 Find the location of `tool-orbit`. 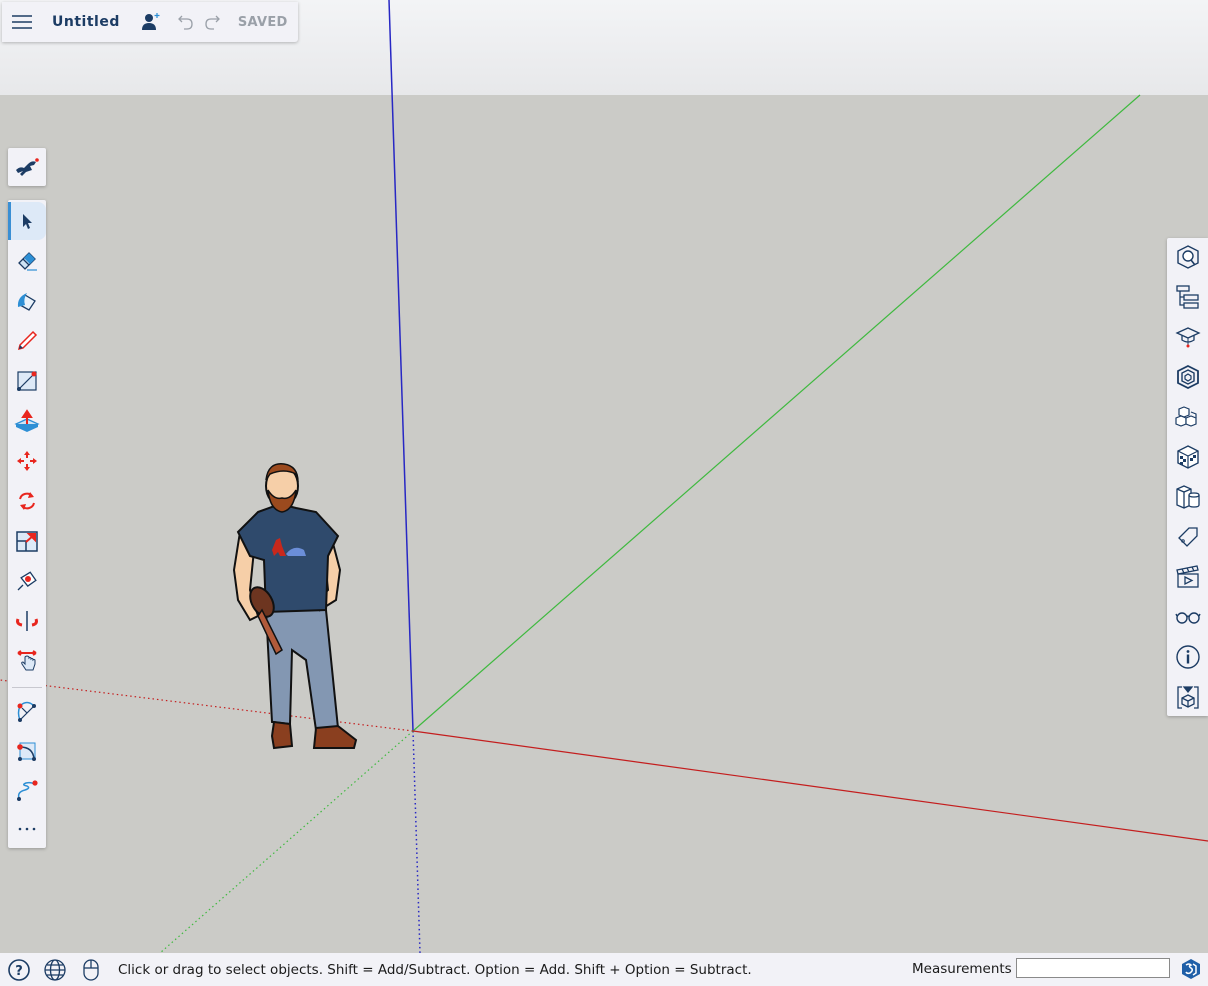

tool-orbit is located at coordinates (27, 621).